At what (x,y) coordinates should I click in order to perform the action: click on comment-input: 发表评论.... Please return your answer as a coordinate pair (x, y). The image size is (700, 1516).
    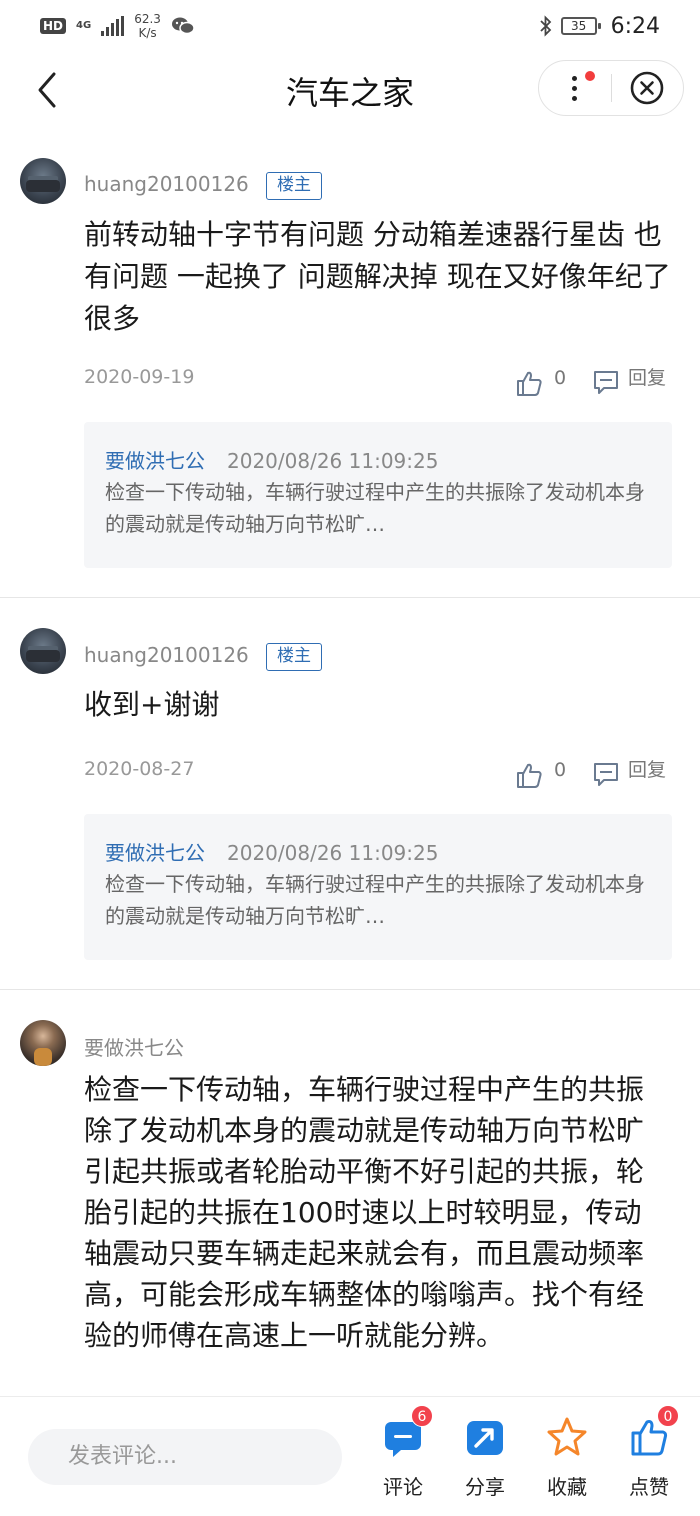
    Looking at the image, I should click on (185, 1457).